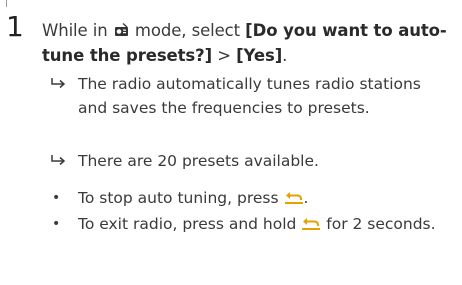 The width and height of the screenshot is (462, 285). What do you see at coordinates (75, 30) in the screenshot?
I see `step-text-before-icon: While in` at bounding box center [75, 30].